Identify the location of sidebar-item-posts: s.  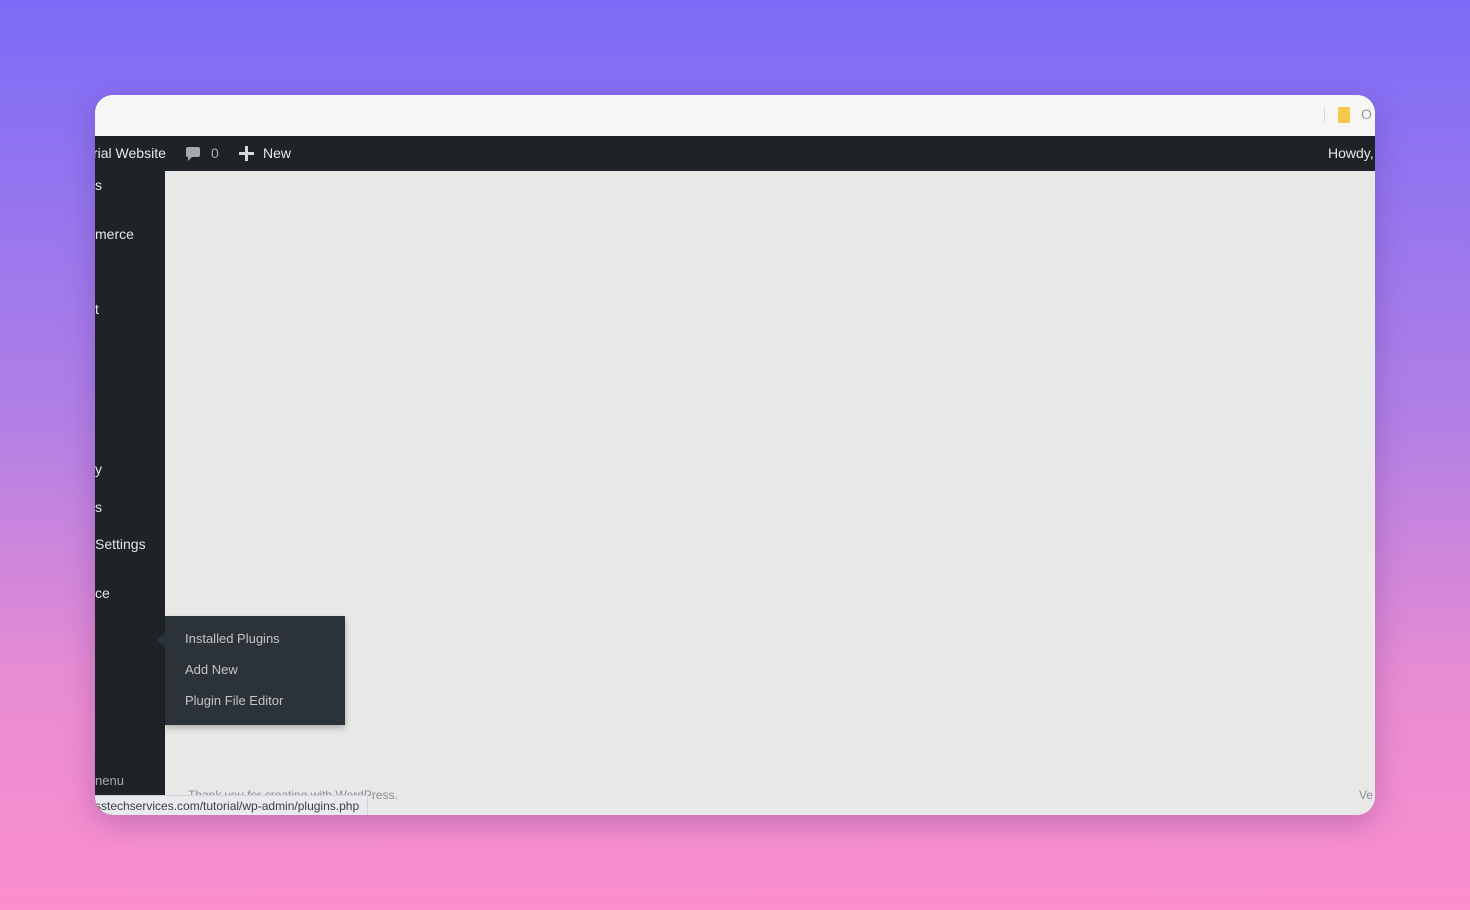
(98, 185).